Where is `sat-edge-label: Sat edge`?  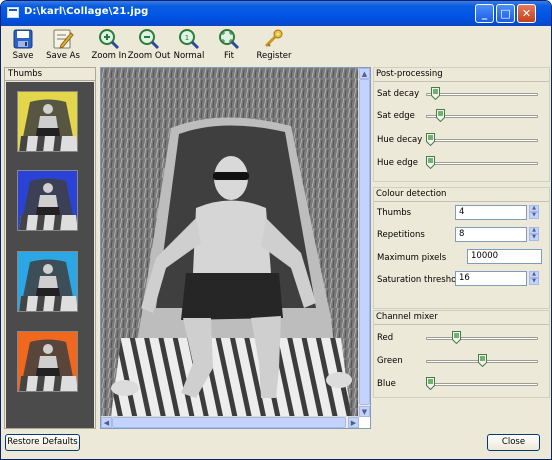 sat-edge-label: Sat edge is located at coordinates (396, 116).